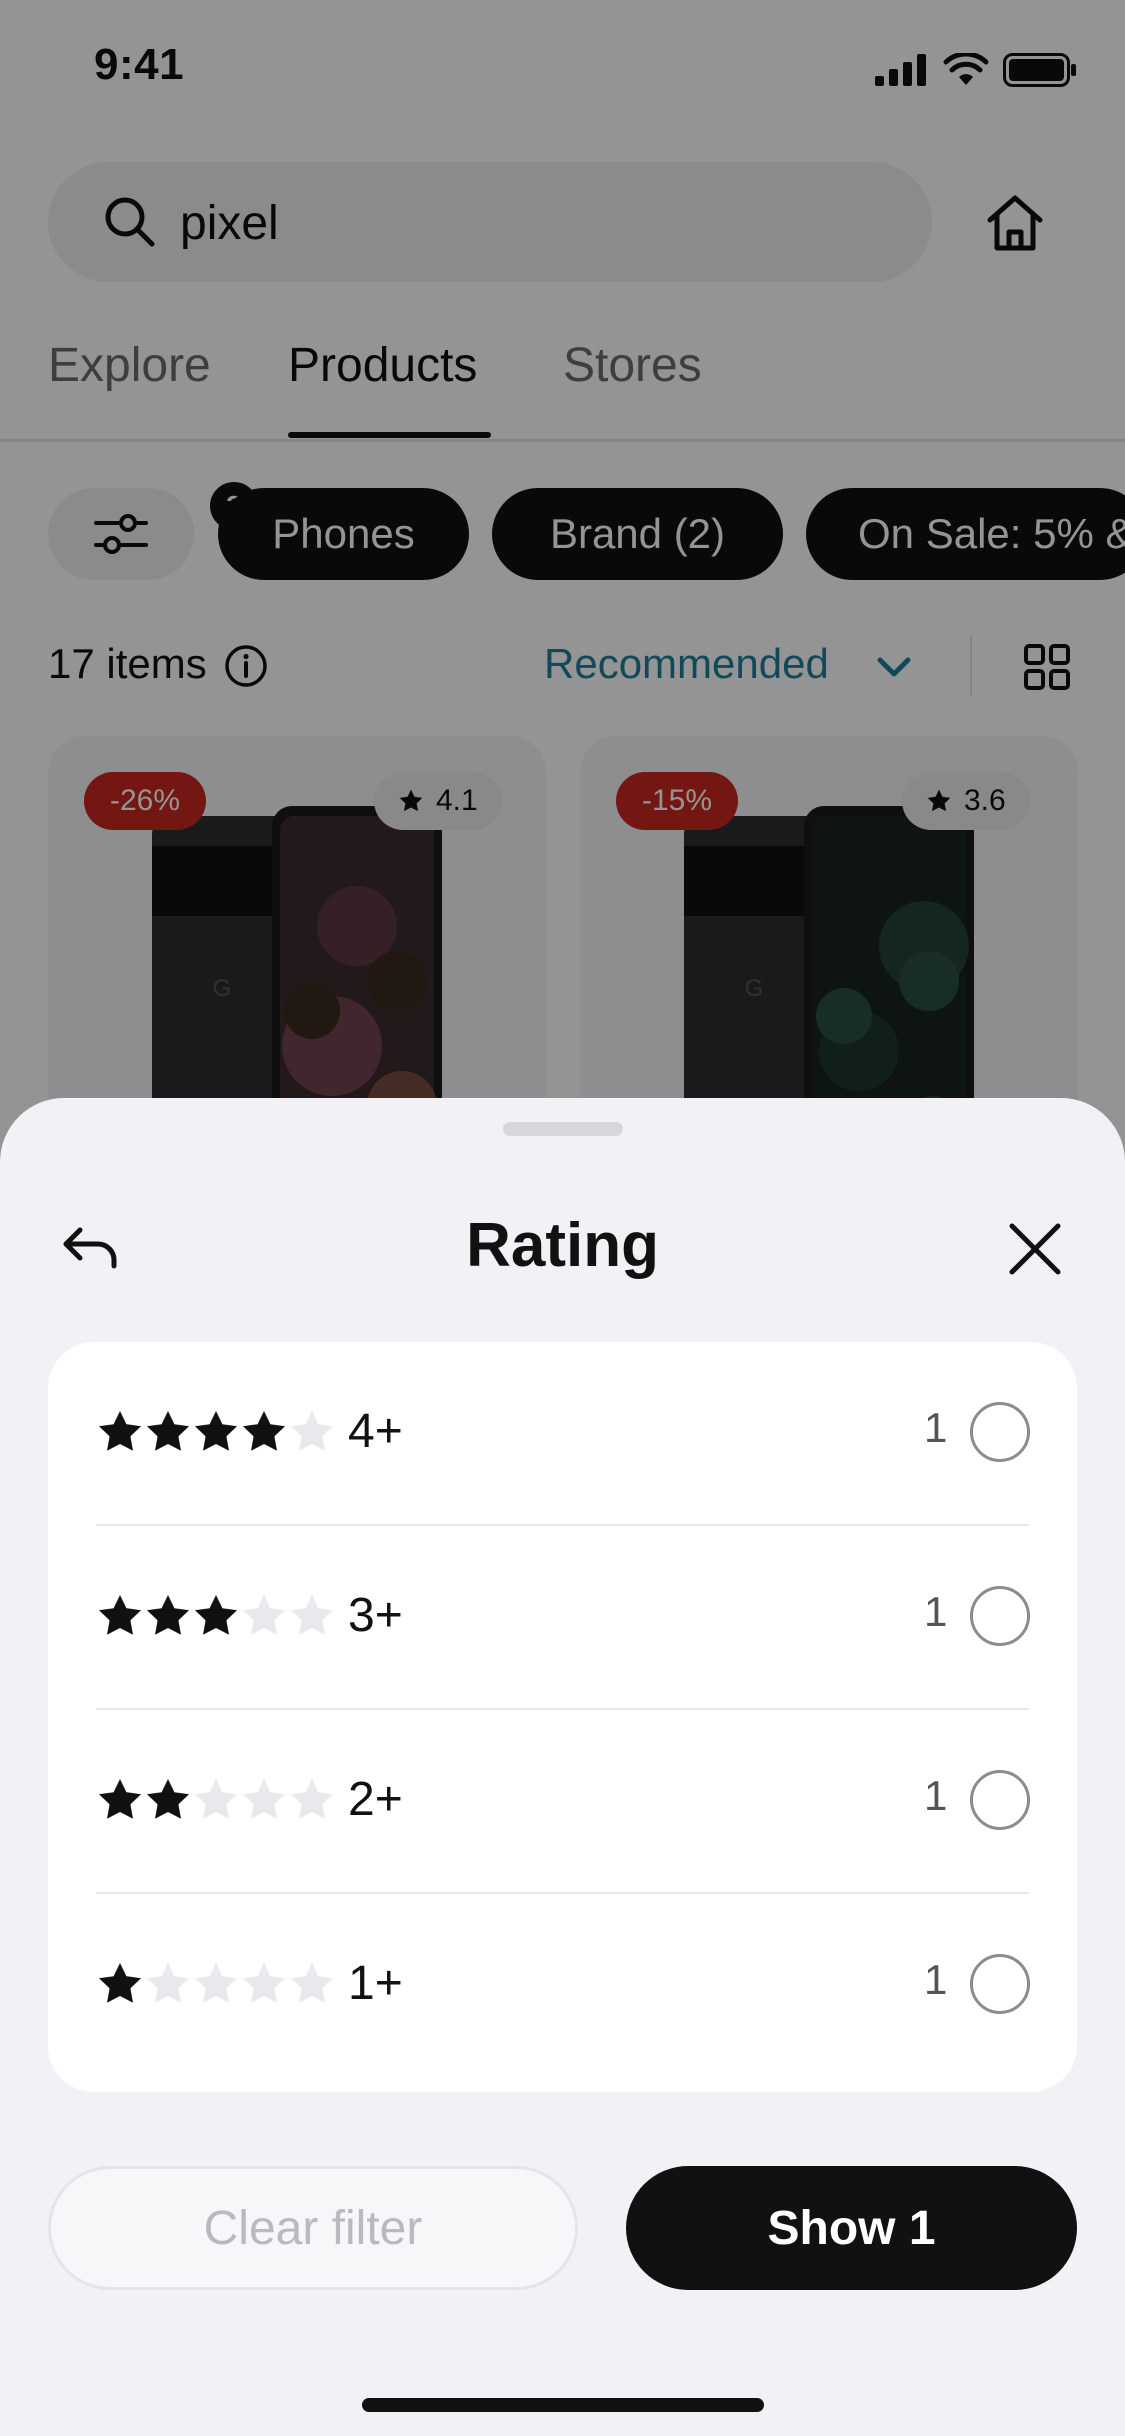 Image resolution: width=1125 pixels, height=2436 pixels. I want to click on rating-option-label: 4+, so click(375, 1431).